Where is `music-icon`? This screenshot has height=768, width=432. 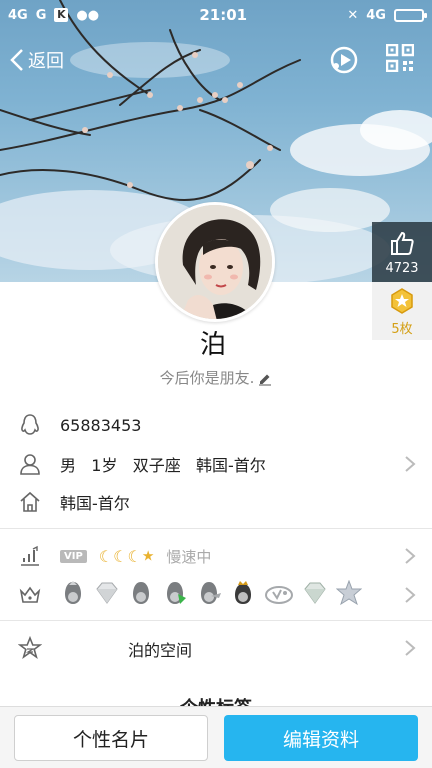 music-icon is located at coordinates (344, 60).